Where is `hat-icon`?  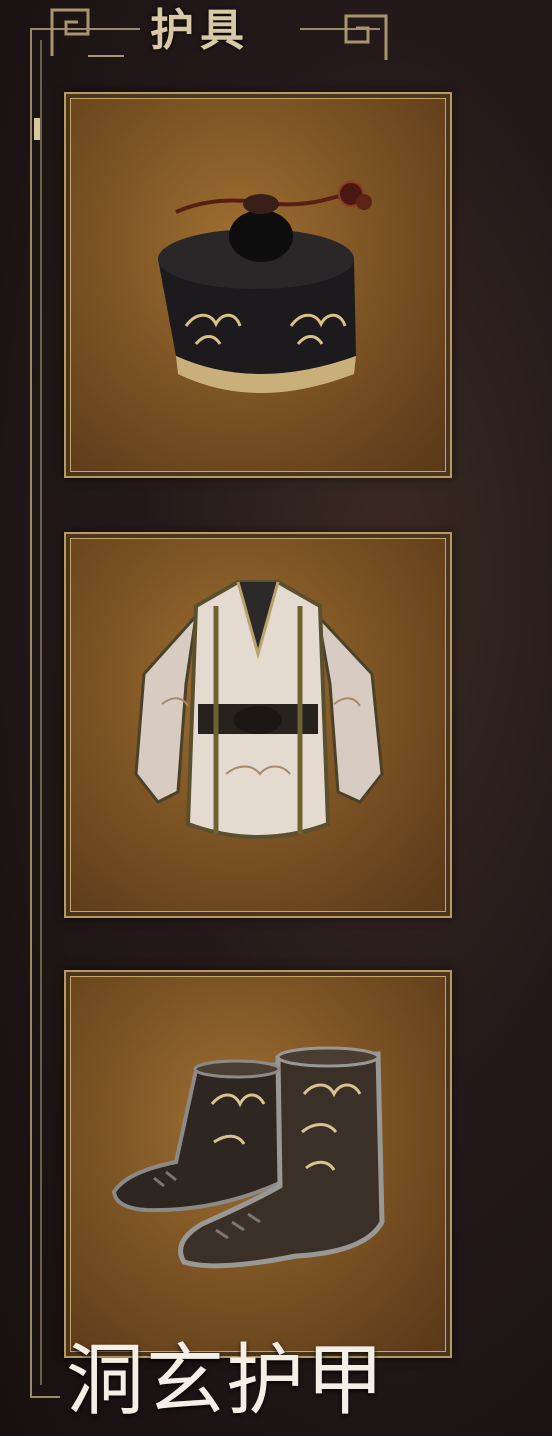 hat-icon is located at coordinates (265, 287).